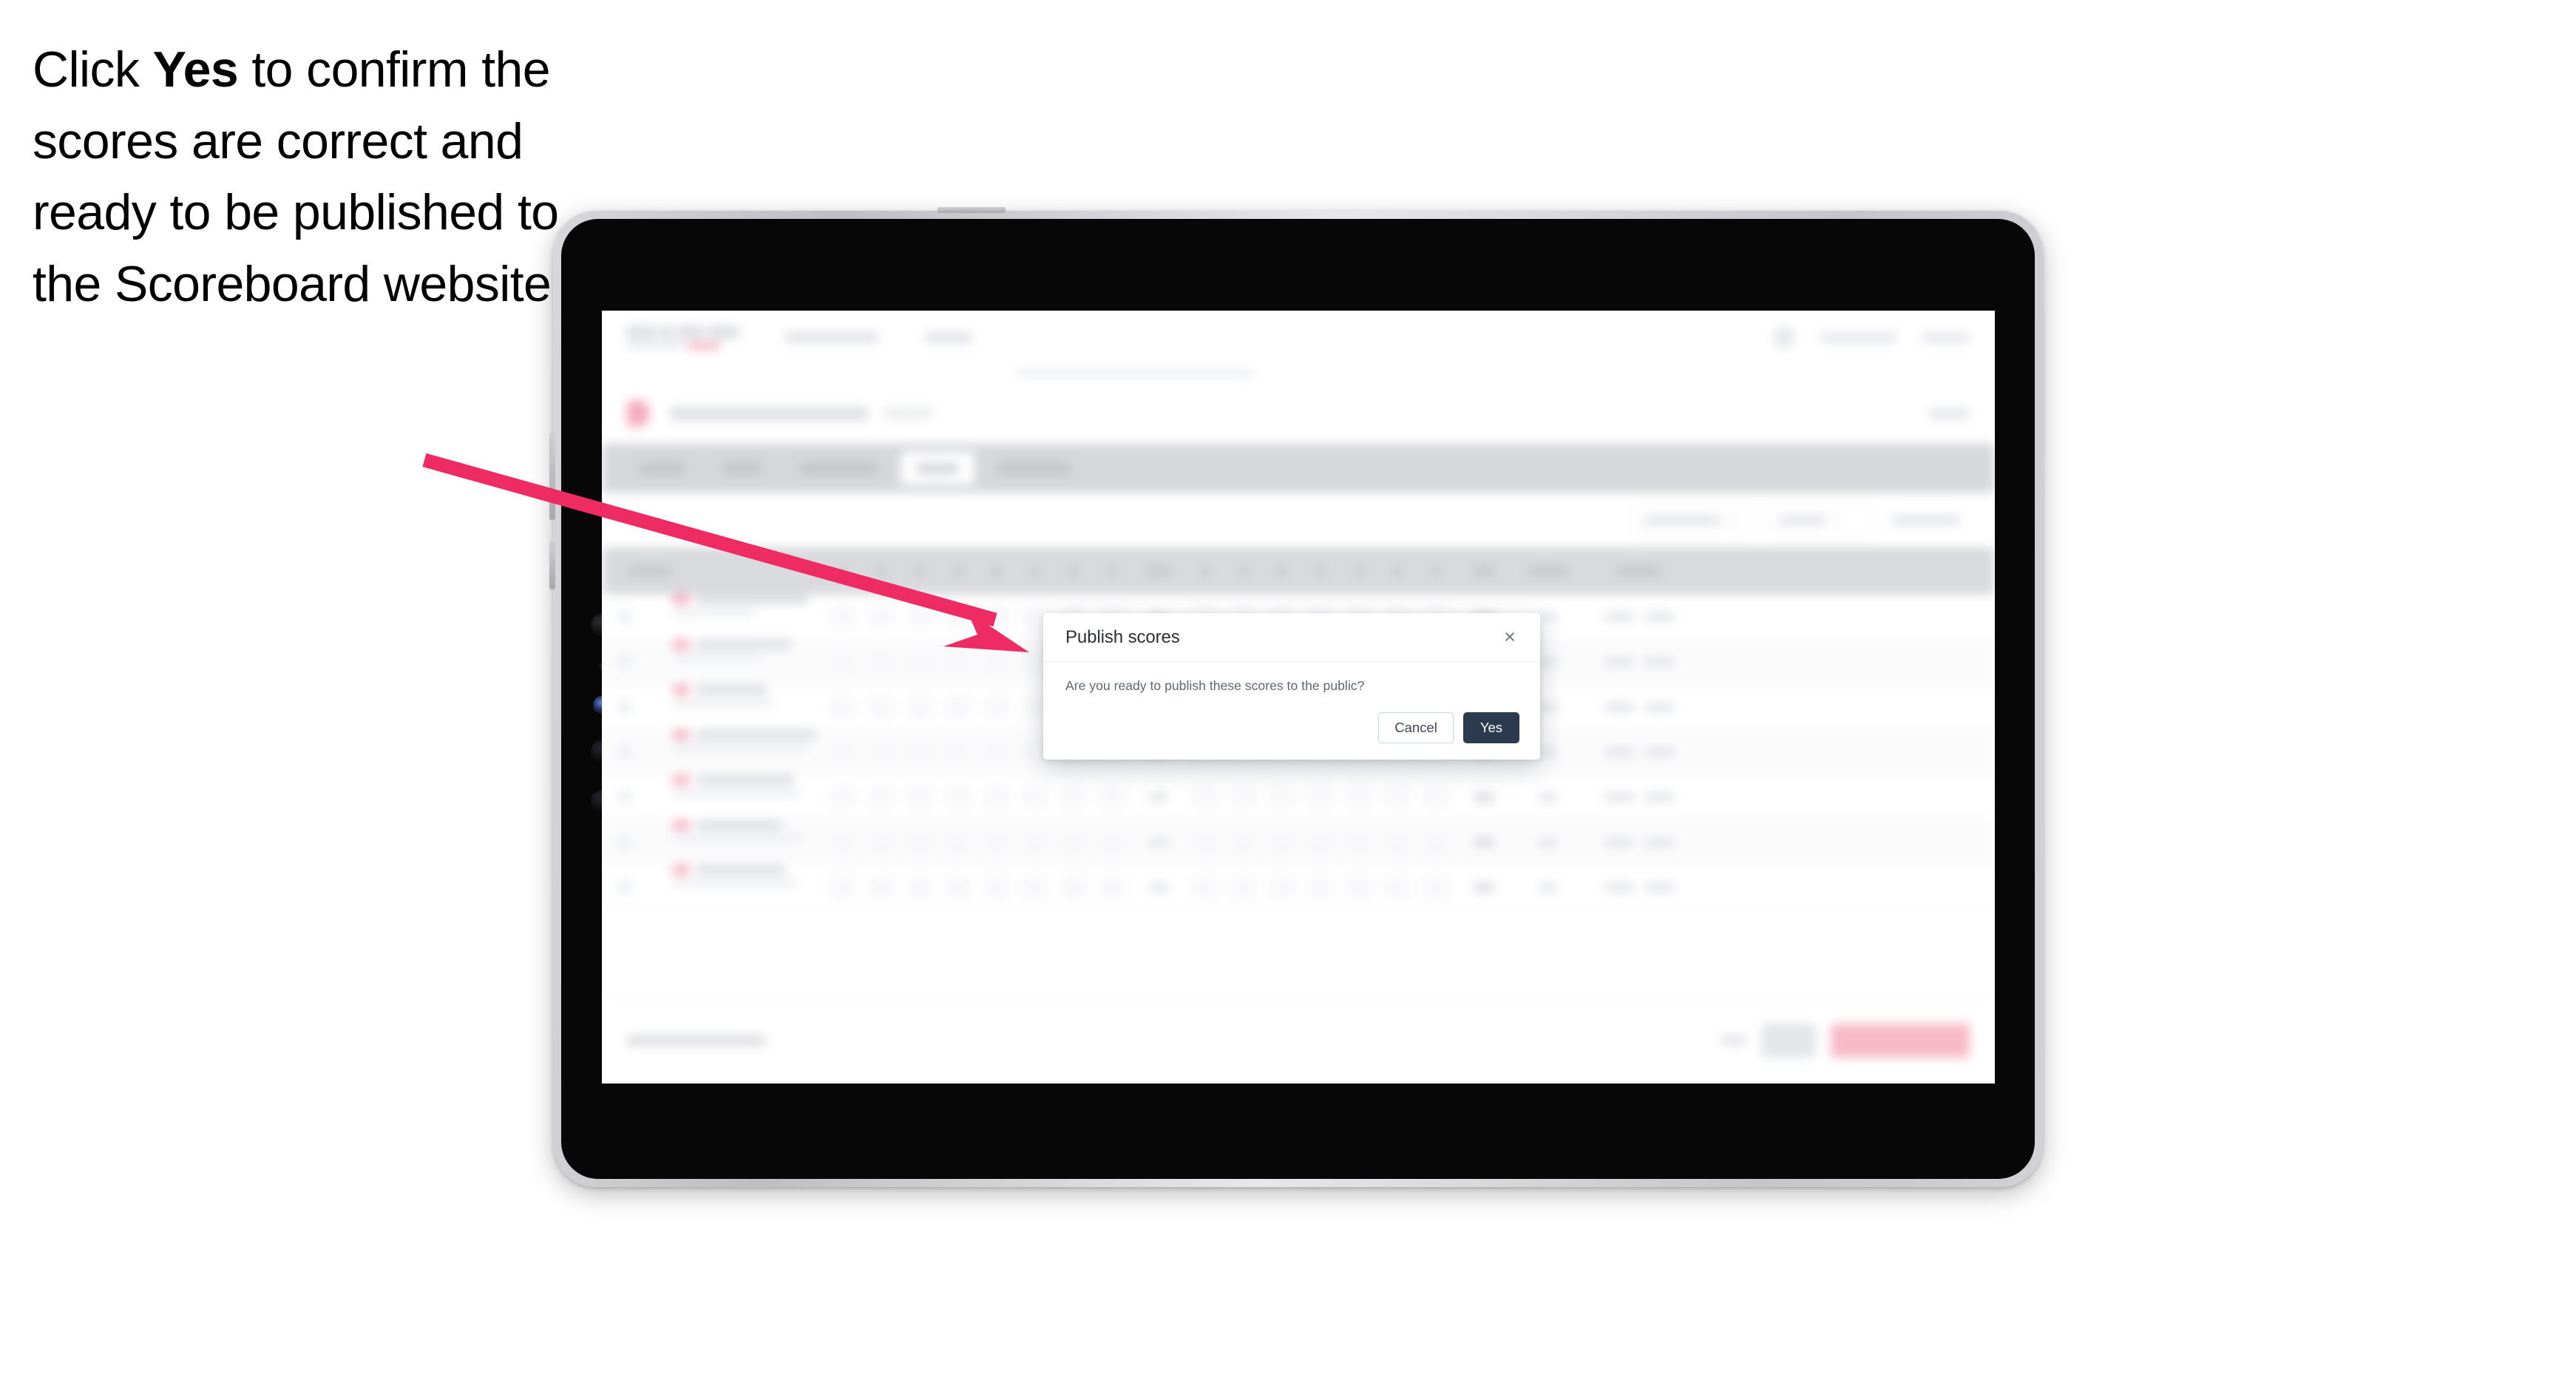  Describe the element at coordinates (938, 468) in the screenshot. I see `tab-results` at that location.